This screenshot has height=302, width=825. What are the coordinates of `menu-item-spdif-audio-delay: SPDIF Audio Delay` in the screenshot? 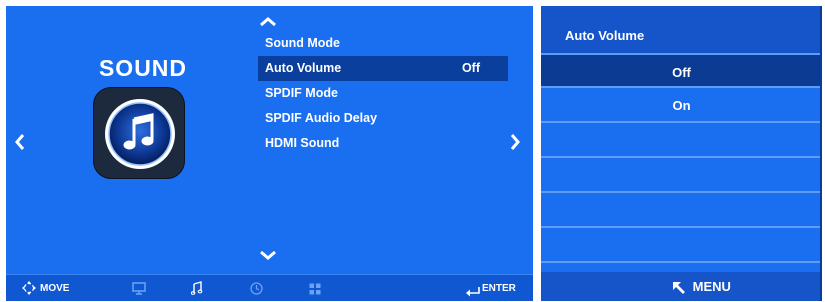 It's located at (383, 118).